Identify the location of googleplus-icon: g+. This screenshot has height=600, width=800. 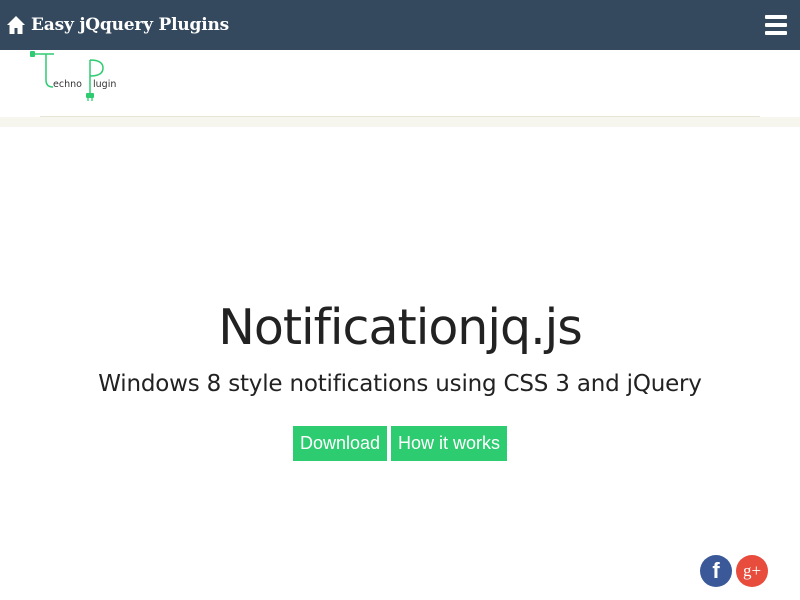
(752, 570).